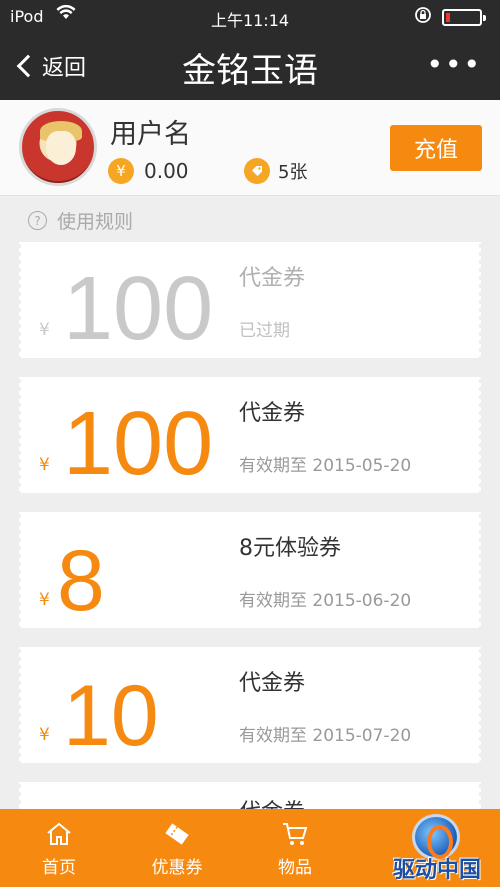  What do you see at coordinates (177, 868) in the screenshot?
I see `tab-coupons-label: 优惠券` at bounding box center [177, 868].